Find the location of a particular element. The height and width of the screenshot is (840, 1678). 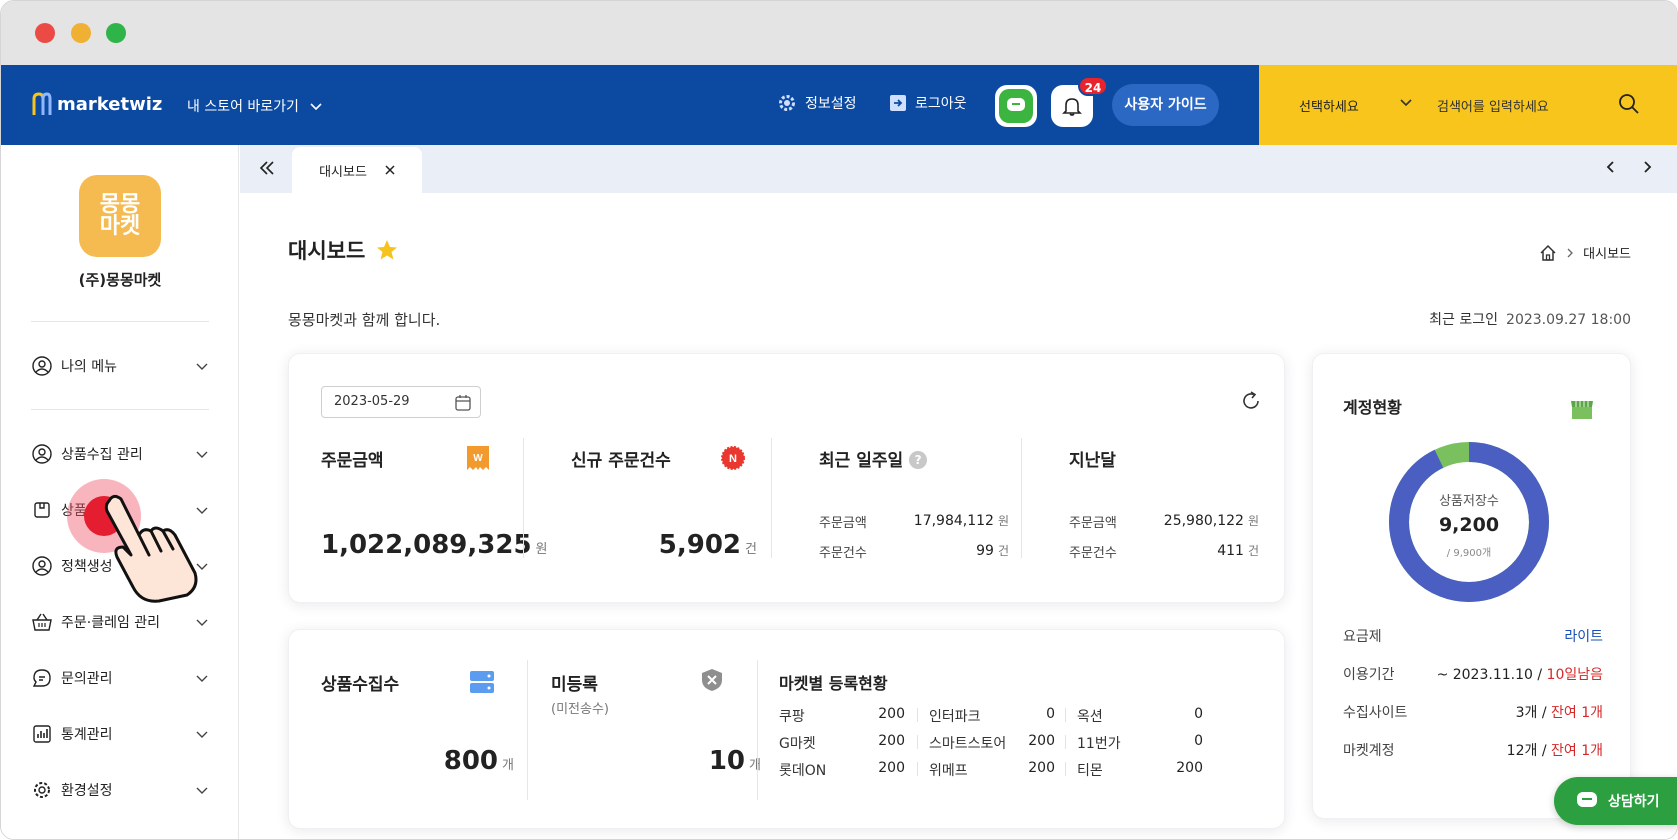

user-guide-button: 사용자 가이드 is located at coordinates (1165, 105).